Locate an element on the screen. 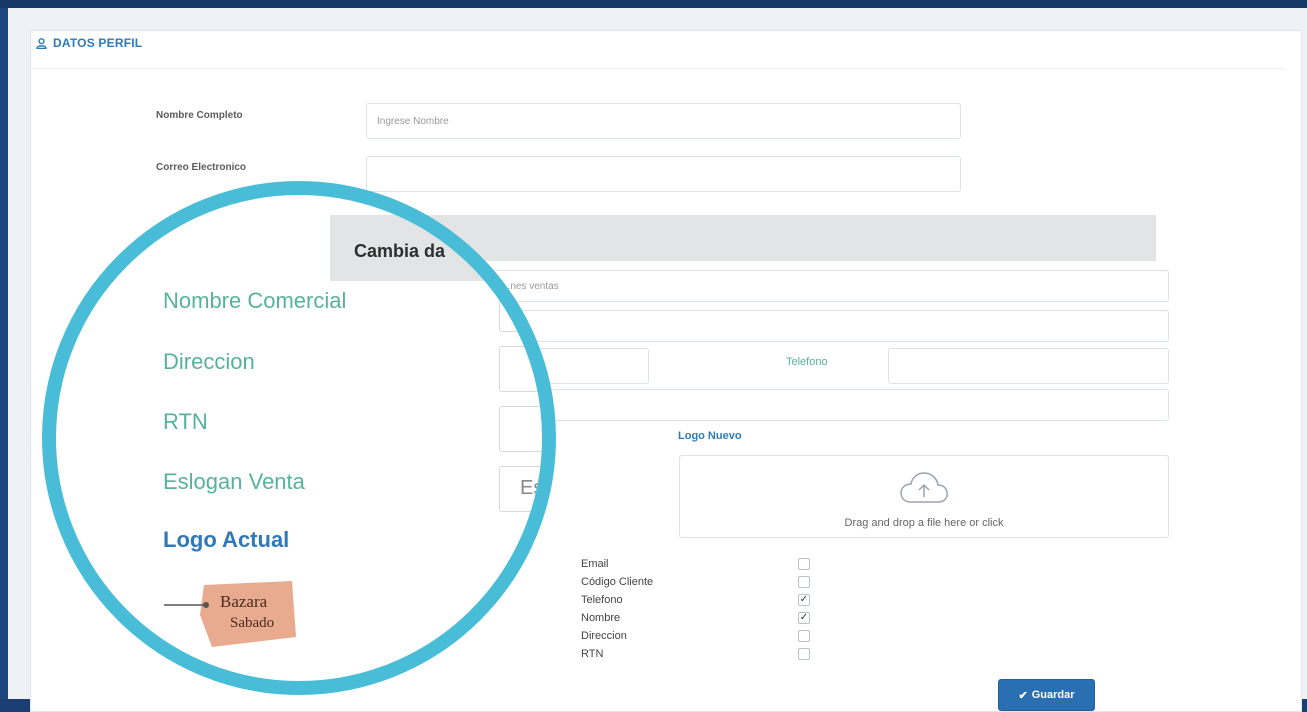 The height and width of the screenshot is (712, 1307). dropzone-text: Drag and drop a file here or click is located at coordinates (924, 523).